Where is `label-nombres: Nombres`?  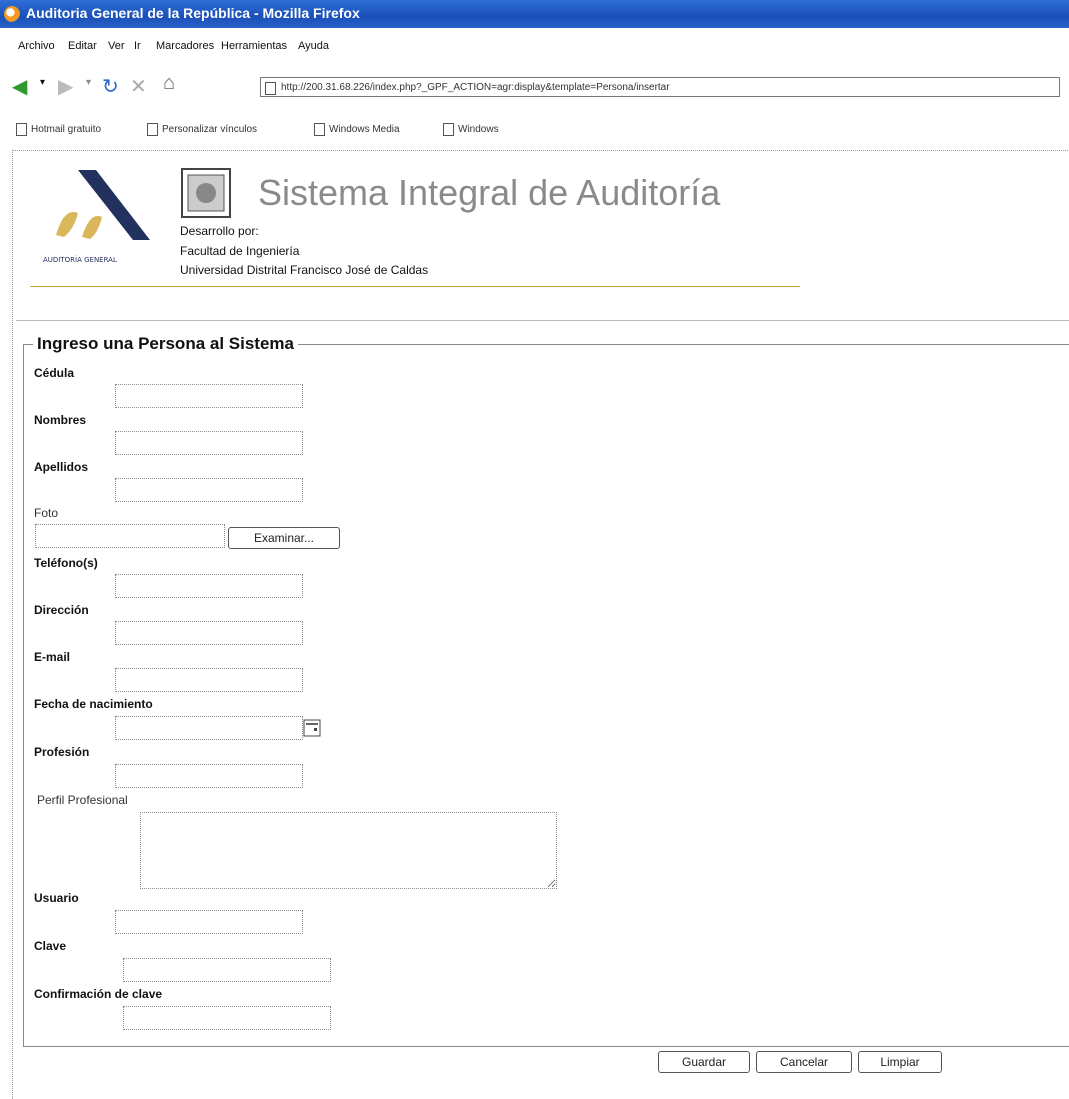
label-nombres: Nombres is located at coordinates (60, 420).